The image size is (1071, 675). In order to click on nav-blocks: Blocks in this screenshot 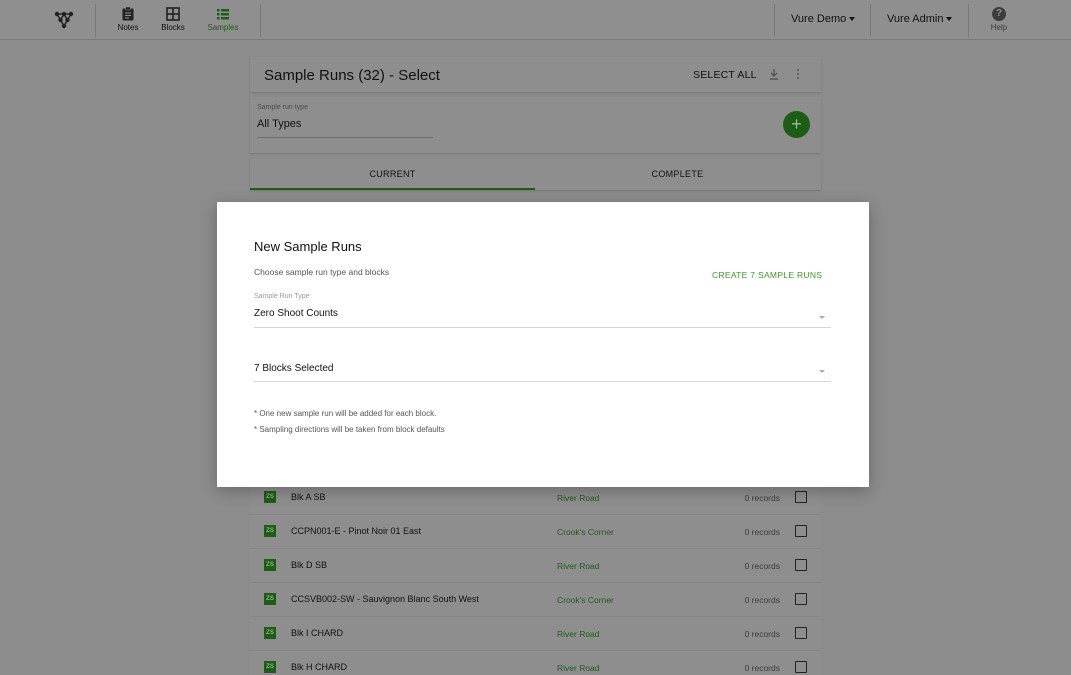, I will do `click(173, 19)`.